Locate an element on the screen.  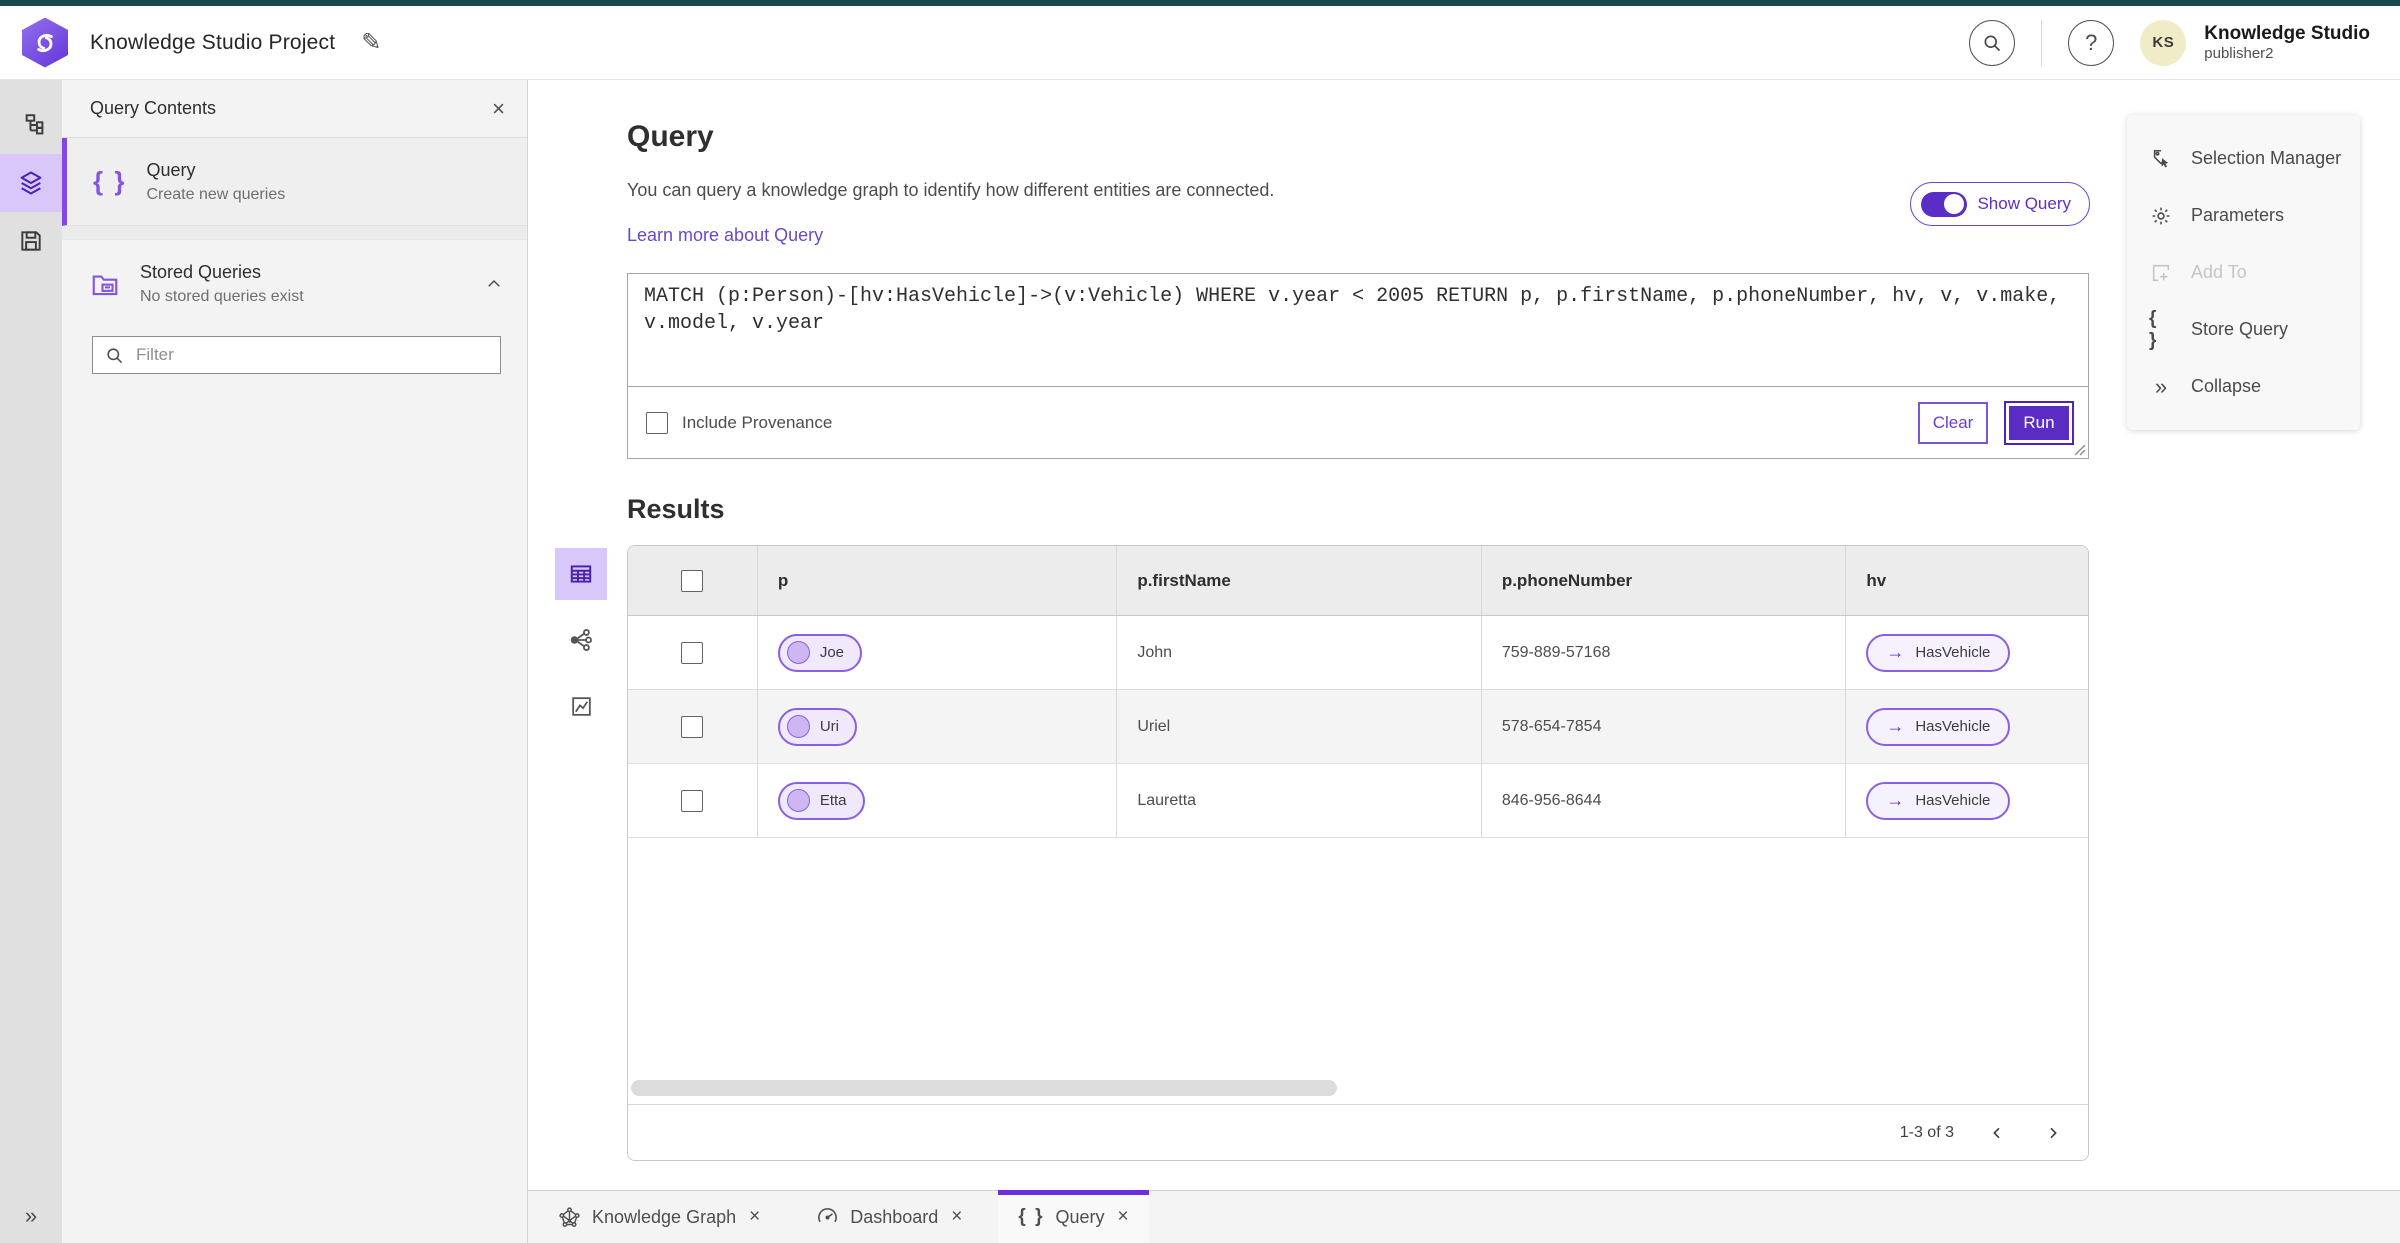
rail-item-save is located at coordinates (31, 241).